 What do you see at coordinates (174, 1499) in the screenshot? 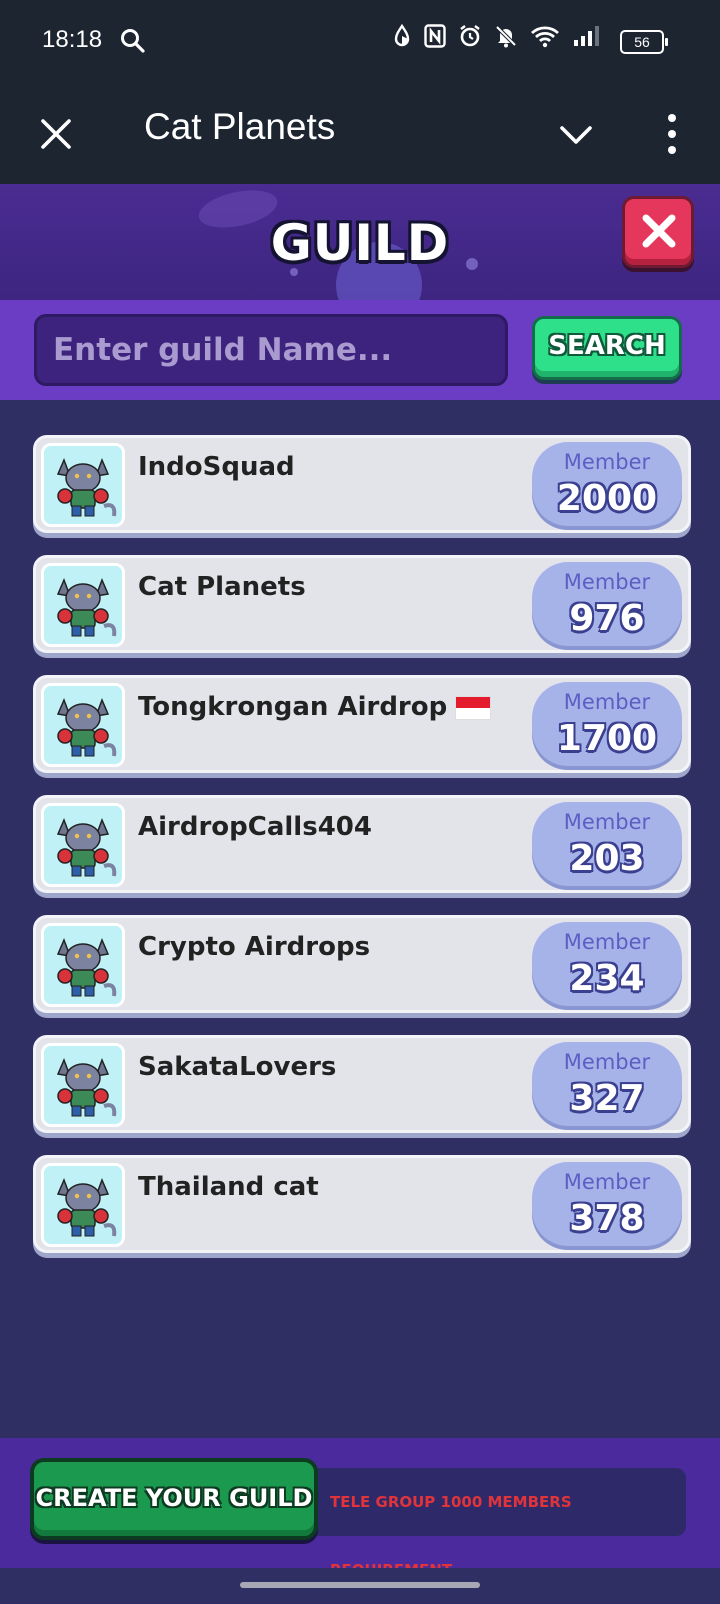
I see `create-guild-button: CREATE YOUR GUILD` at bounding box center [174, 1499].